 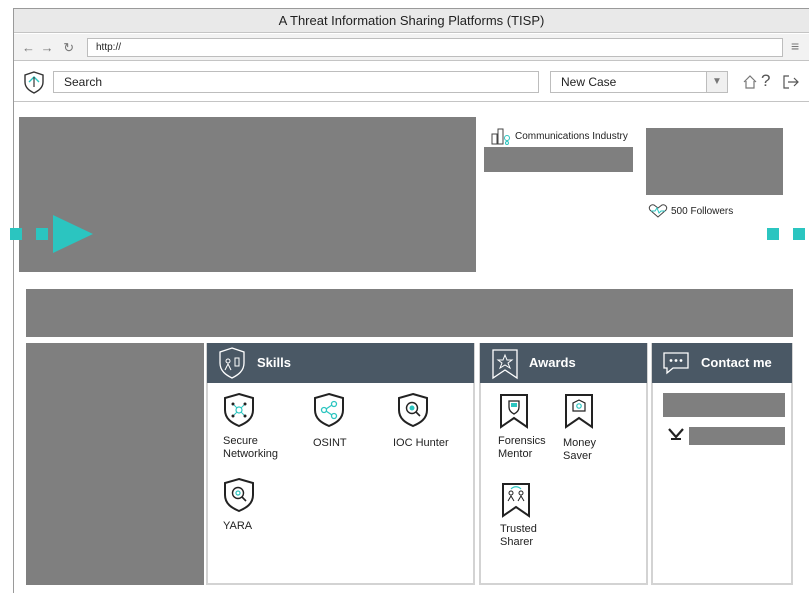 I want to click on awards-title: Awards, so click(x=552, y=362).